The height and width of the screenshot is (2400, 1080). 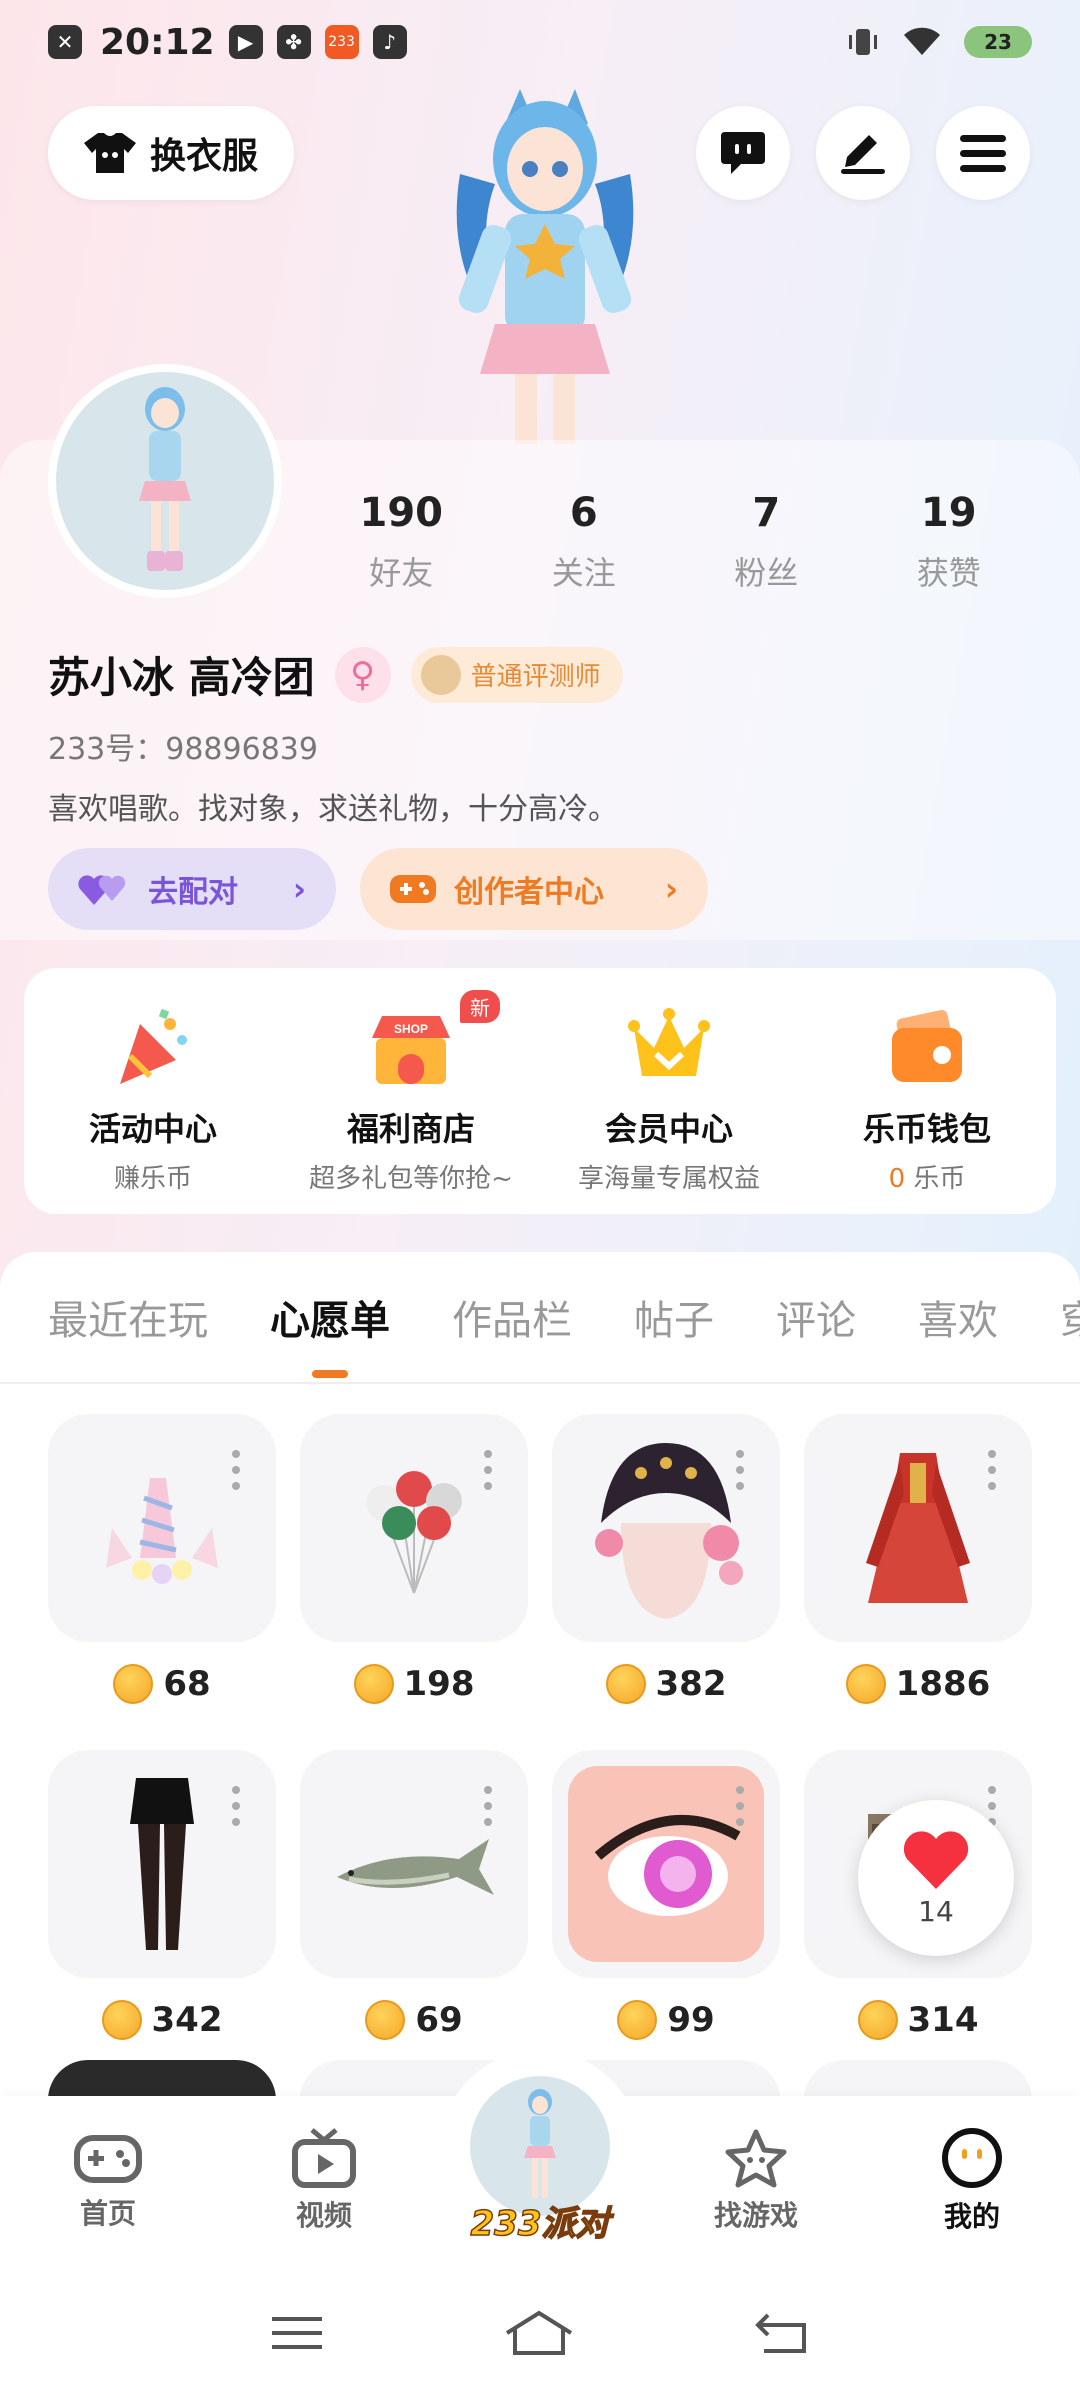 What do you see at coordinates (107, 2213) in the screenshot?
I see `nav-label: 首页` at bounding box center [107, 2213].